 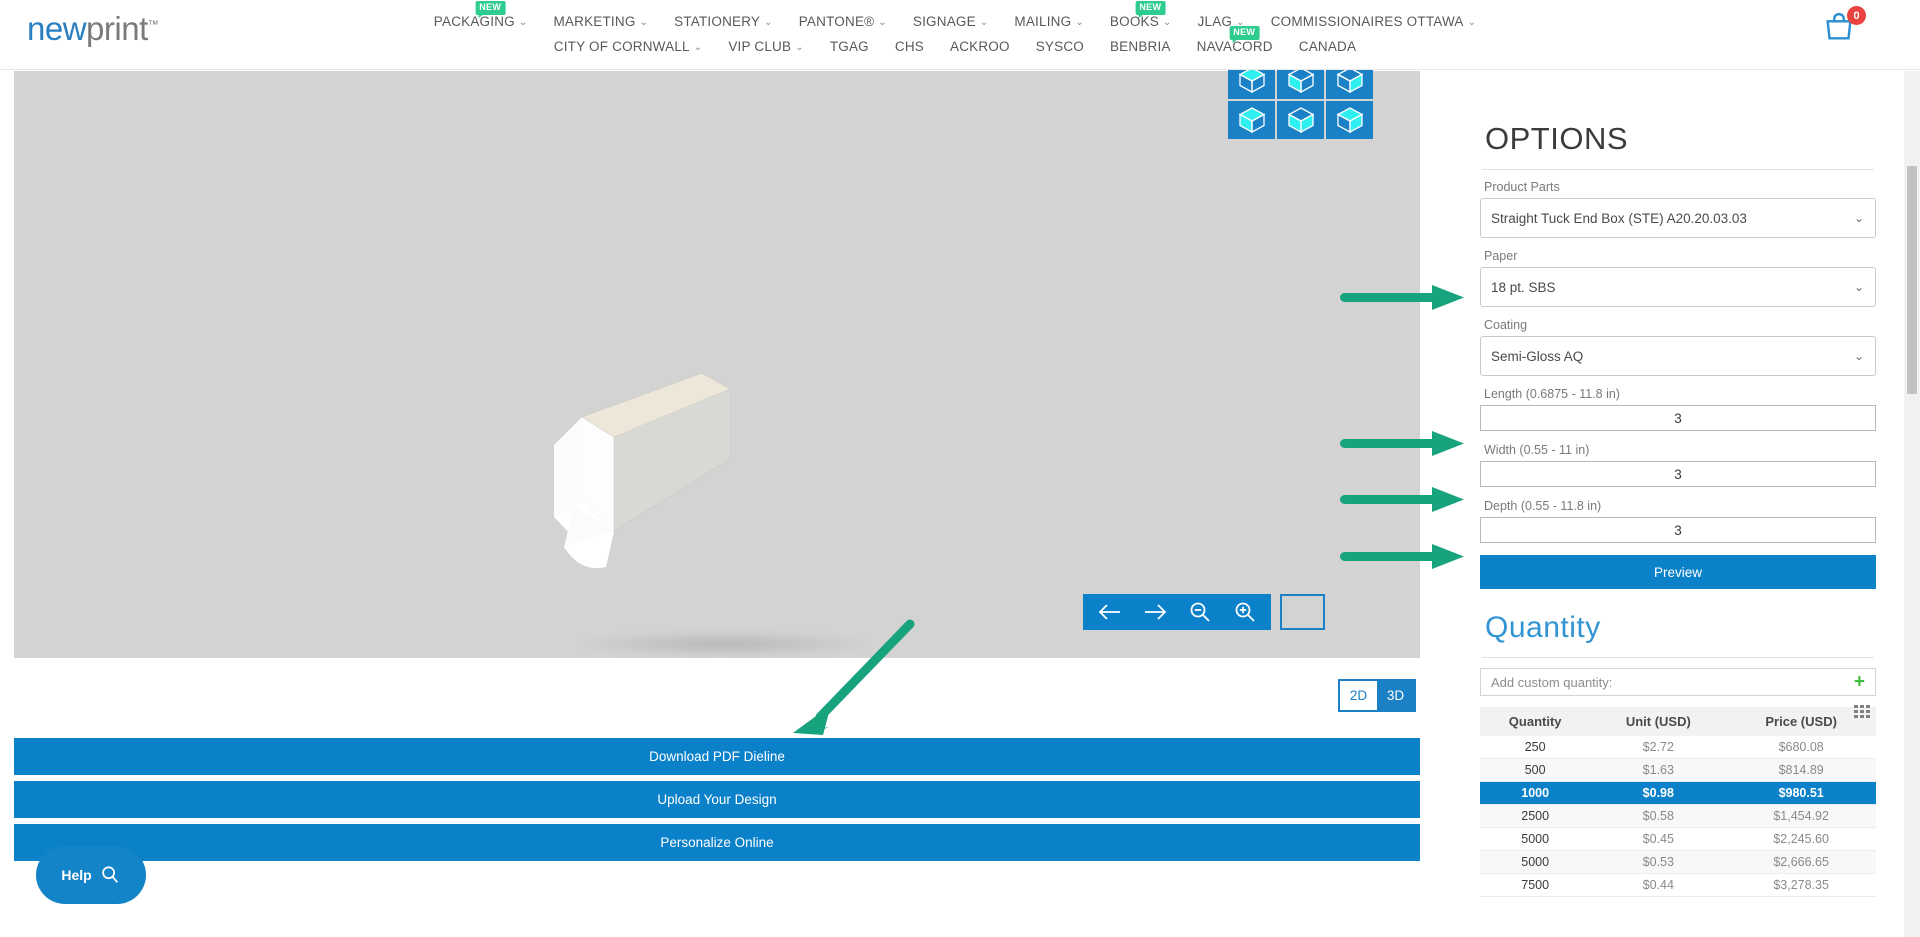 I want to click on input-depth: 3, so click(x=1678, y=530).